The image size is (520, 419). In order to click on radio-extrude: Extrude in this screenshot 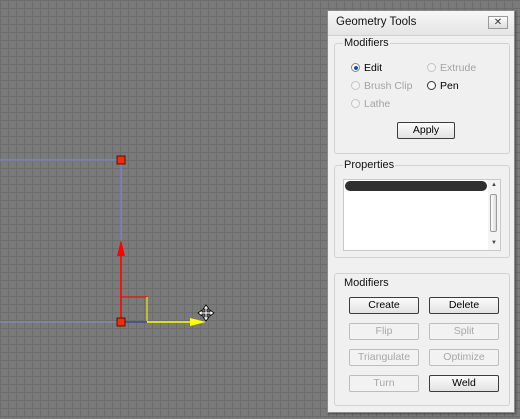, I will do `click(451, 69)`.